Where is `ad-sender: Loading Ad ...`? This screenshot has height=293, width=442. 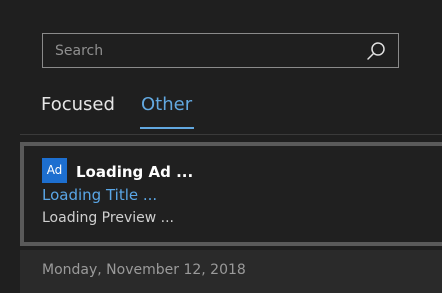
ad-sender: Loading Ad ... is located at coordinates (135, 172).